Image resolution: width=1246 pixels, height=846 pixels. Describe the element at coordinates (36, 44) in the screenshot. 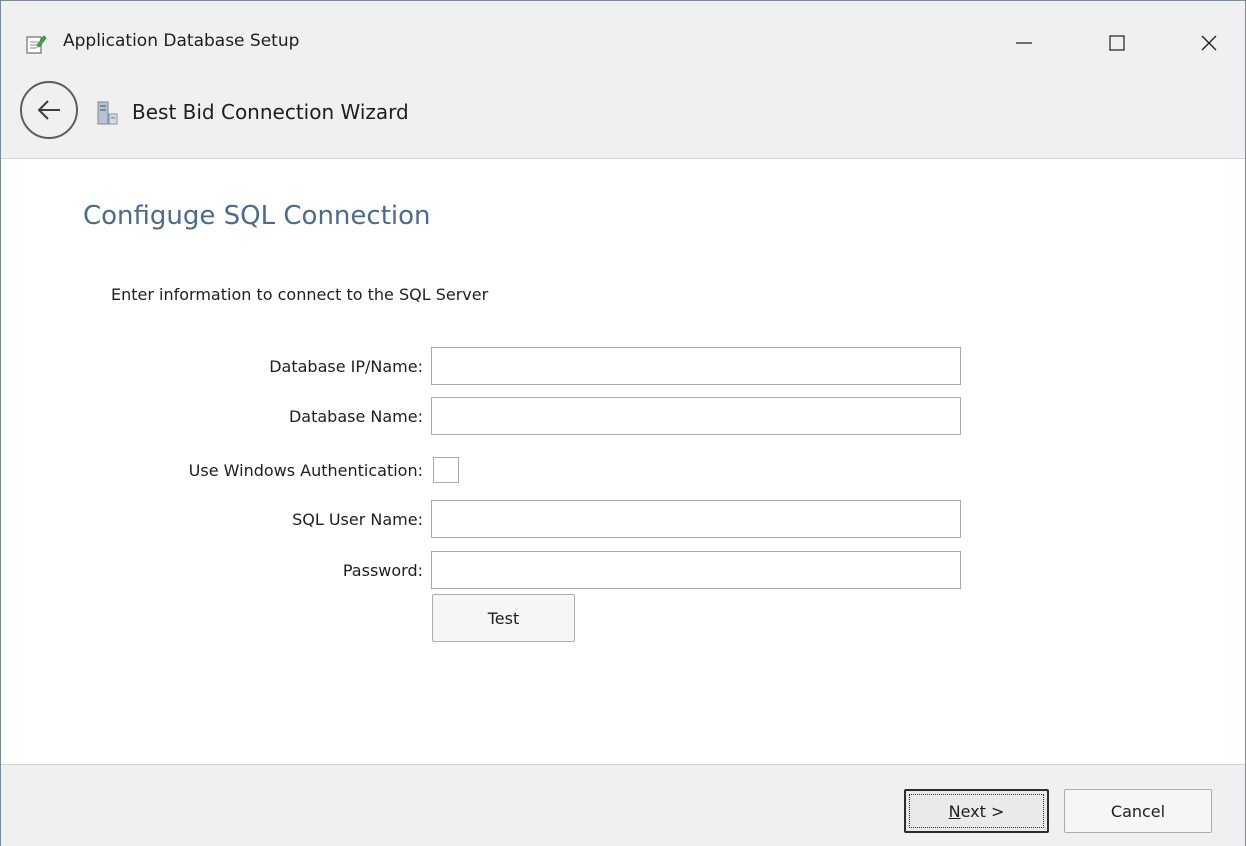

I see `notepad-edit-icon` at that location.